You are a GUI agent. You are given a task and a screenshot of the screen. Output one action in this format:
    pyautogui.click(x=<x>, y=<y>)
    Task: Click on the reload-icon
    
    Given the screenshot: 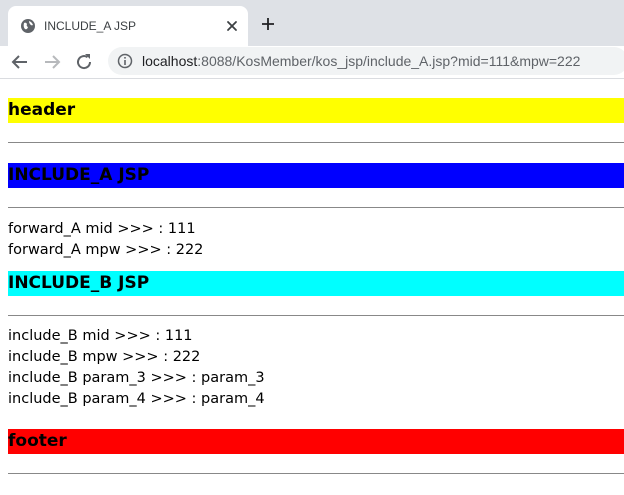 What is the action you would take?
    pyautogui.click(x=84, y=62)
    